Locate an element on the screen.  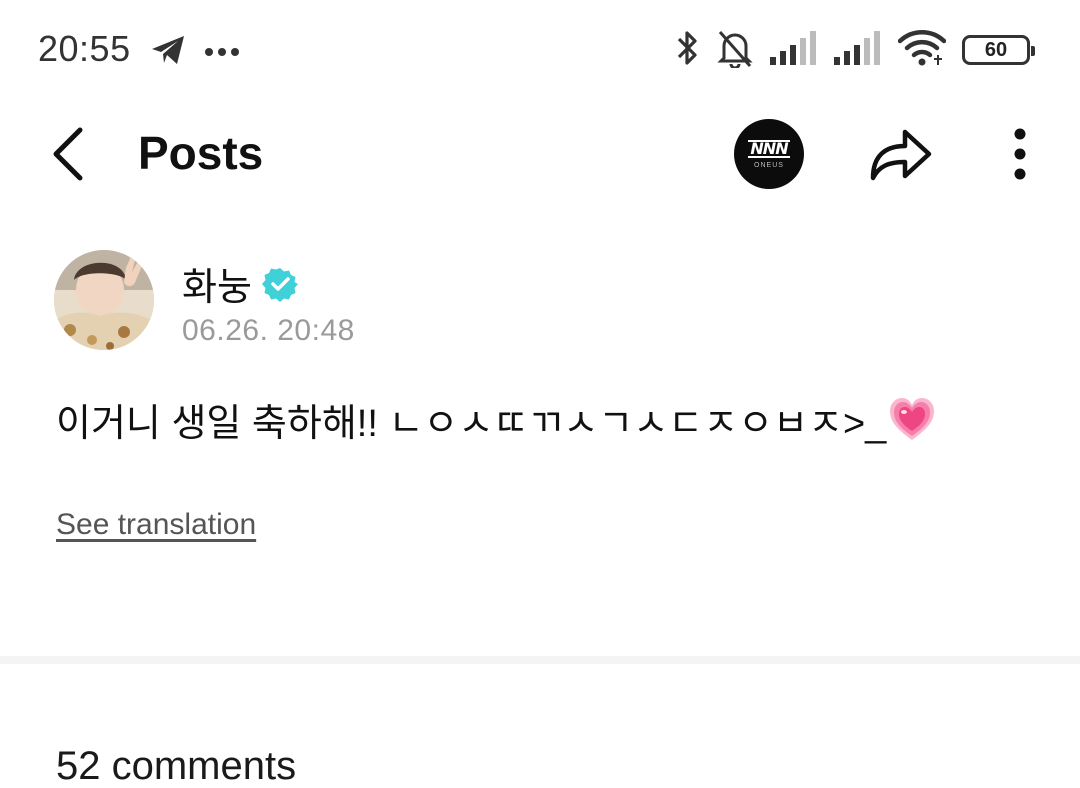
share-icon is located at coordinates (901, 155).